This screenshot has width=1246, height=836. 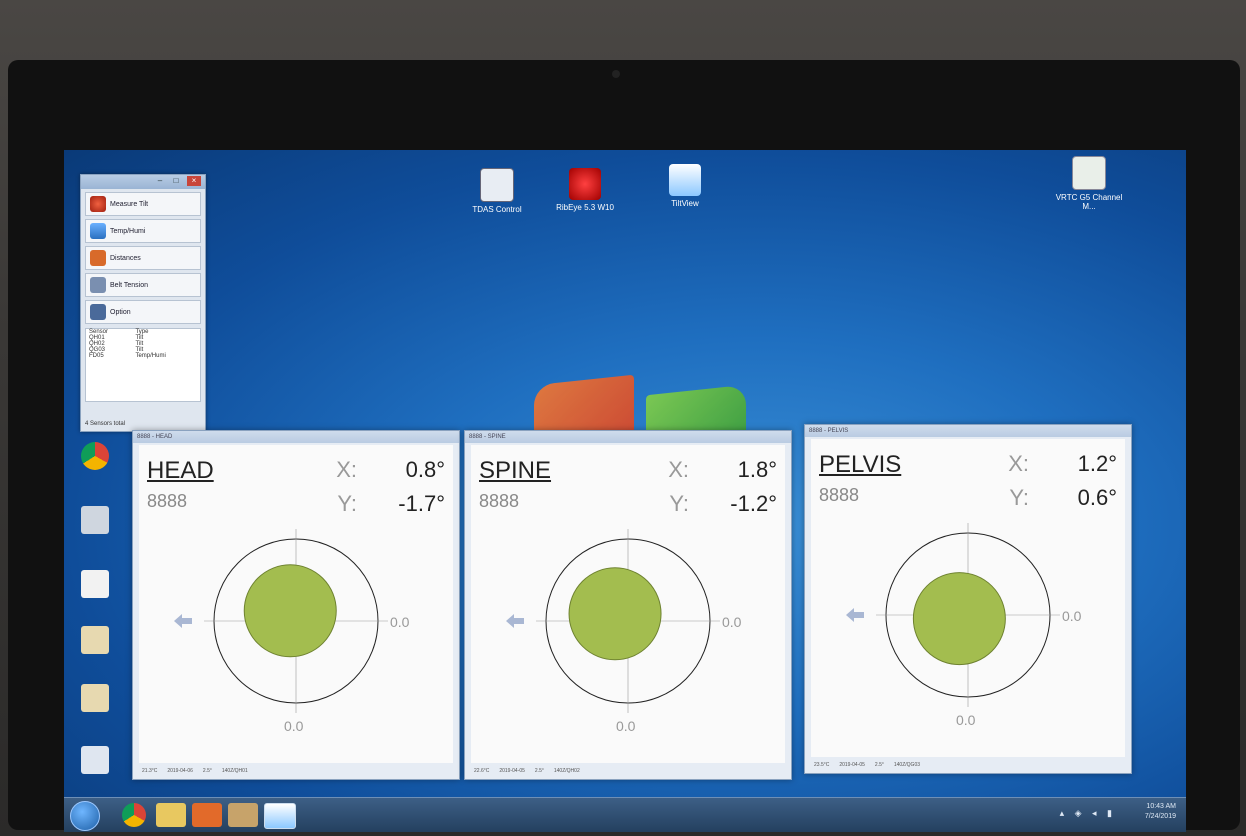 I want to click on status-sensor: 140Z/QG03, so click(x=907, y=765).